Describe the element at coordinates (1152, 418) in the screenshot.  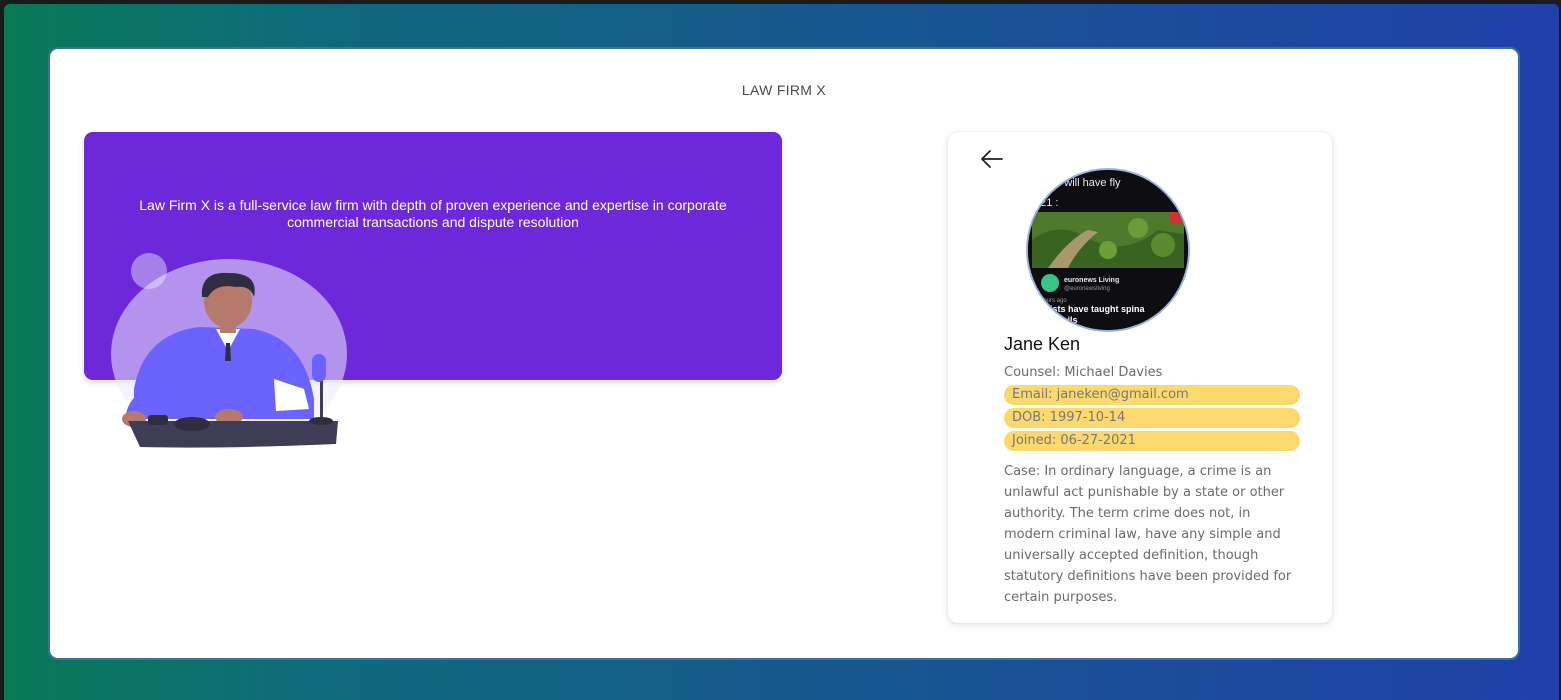
I see `dob-badge: DOB: 1997-10-14` at that location.